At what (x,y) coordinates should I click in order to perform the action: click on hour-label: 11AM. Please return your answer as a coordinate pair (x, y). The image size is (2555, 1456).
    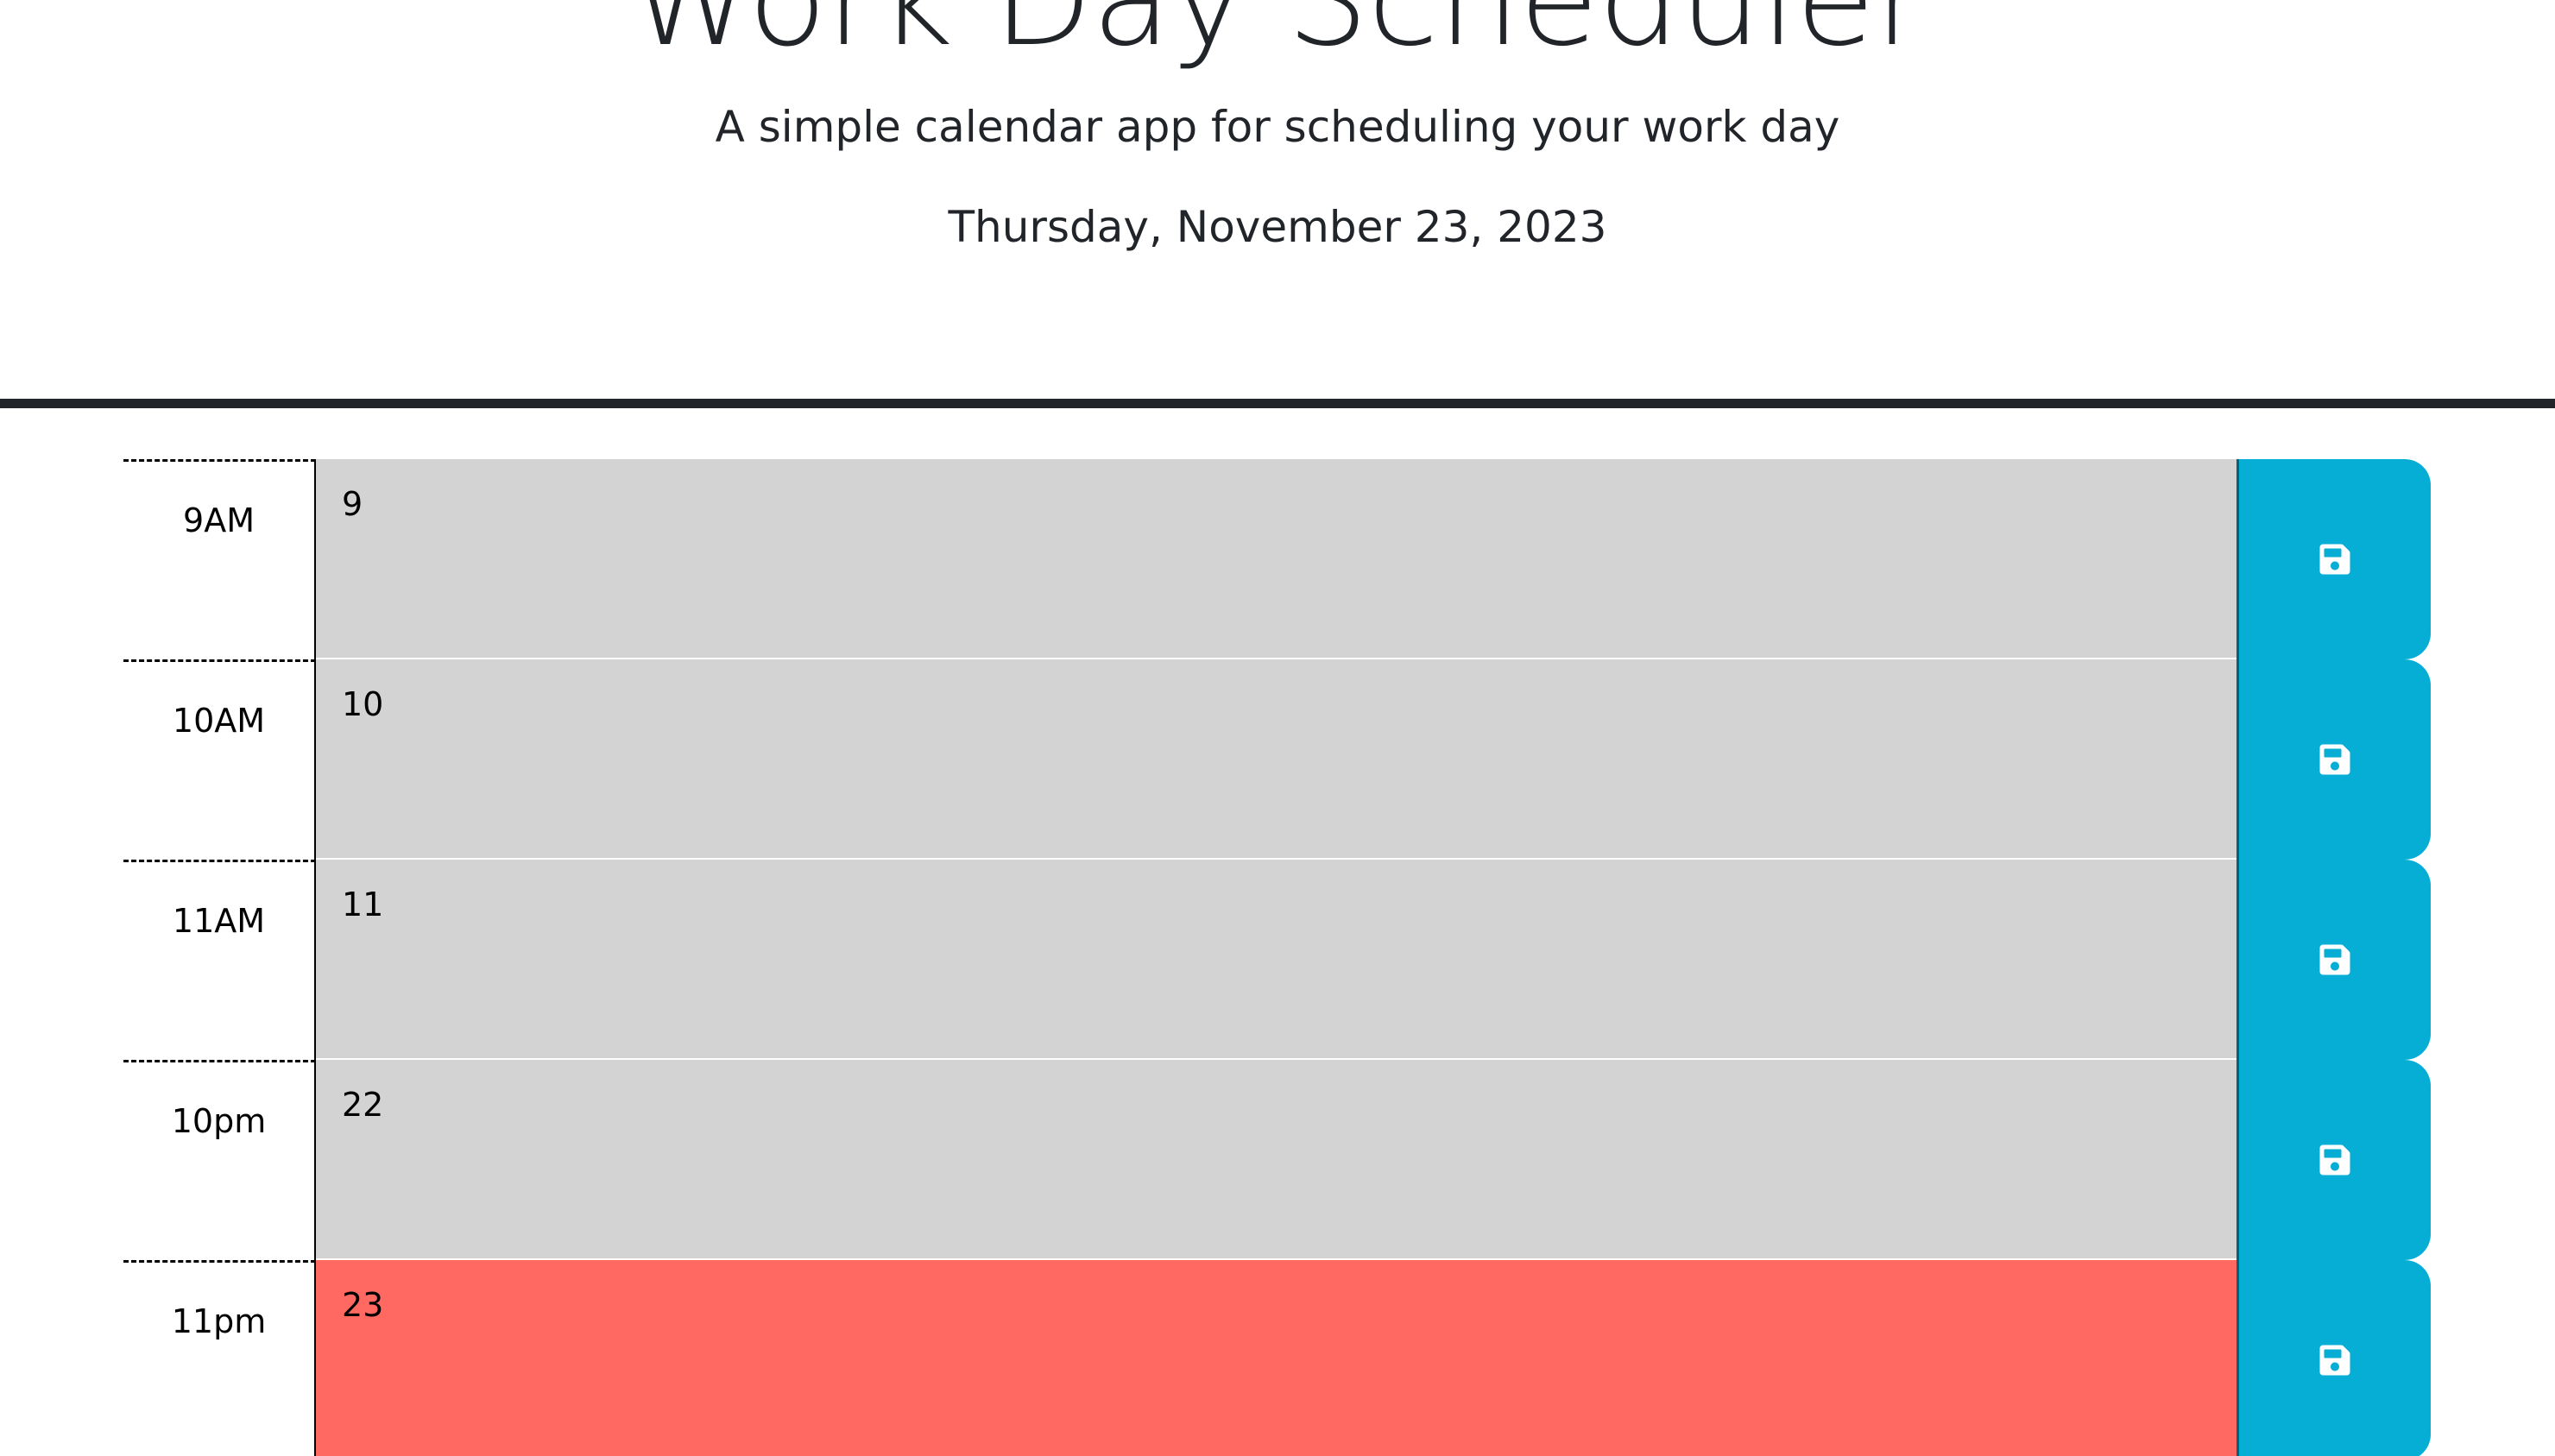
    Looking at the image, I should click on (219, 960).